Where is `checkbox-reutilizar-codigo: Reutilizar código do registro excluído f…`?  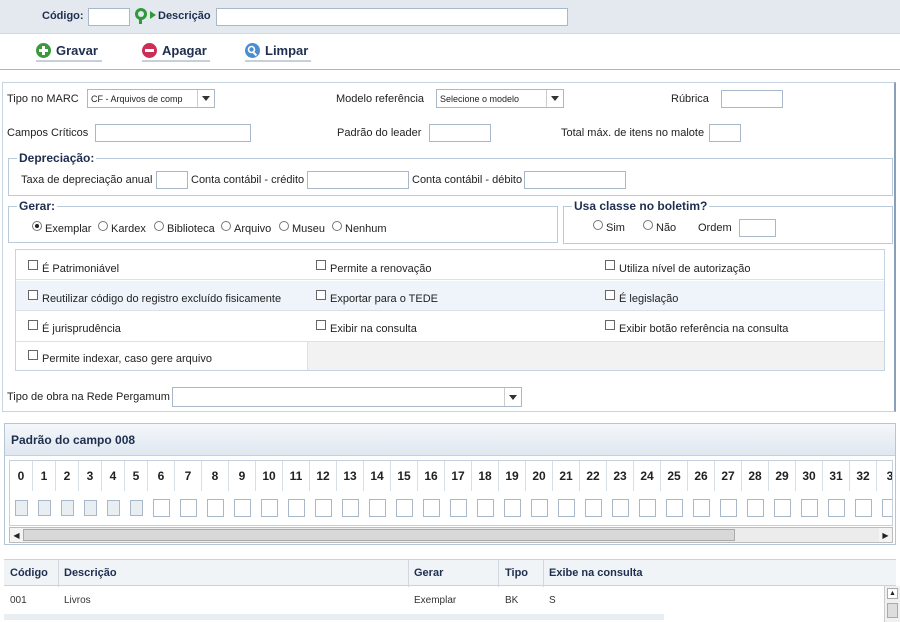
checkbox-reutilizar-codigo: Reutilizar código do registro excluído f… is located at coordinates (154, 297).